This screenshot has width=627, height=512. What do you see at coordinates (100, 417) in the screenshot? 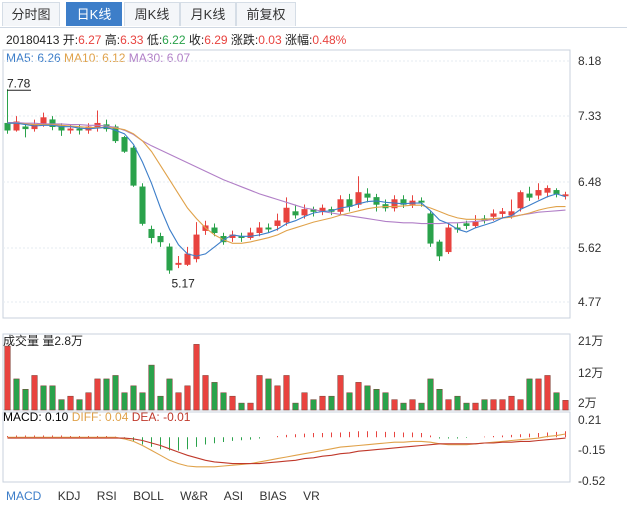
I see `diff-value: DIFF: 0.04` at bounding box center [100, 417].